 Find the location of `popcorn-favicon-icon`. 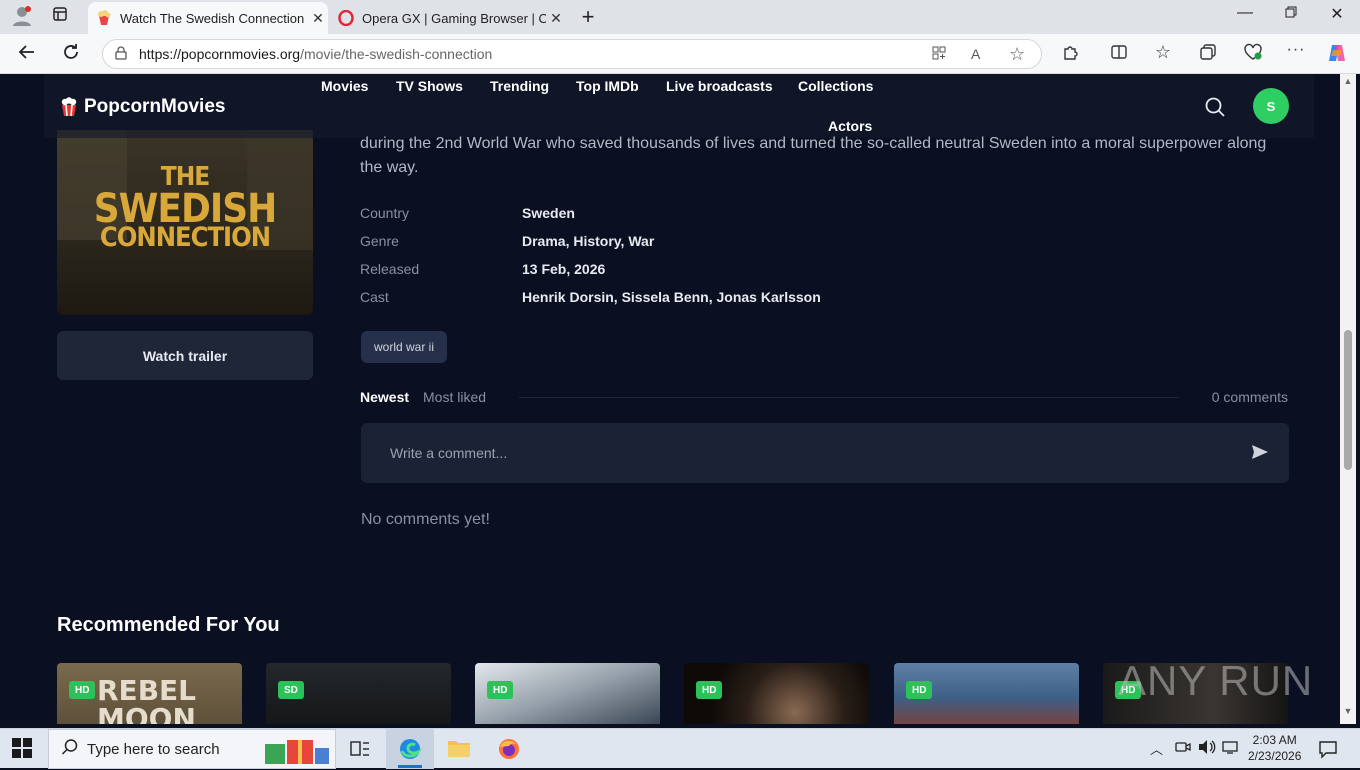

popcorn-favicon-icon is located at coordinates (104, 18).